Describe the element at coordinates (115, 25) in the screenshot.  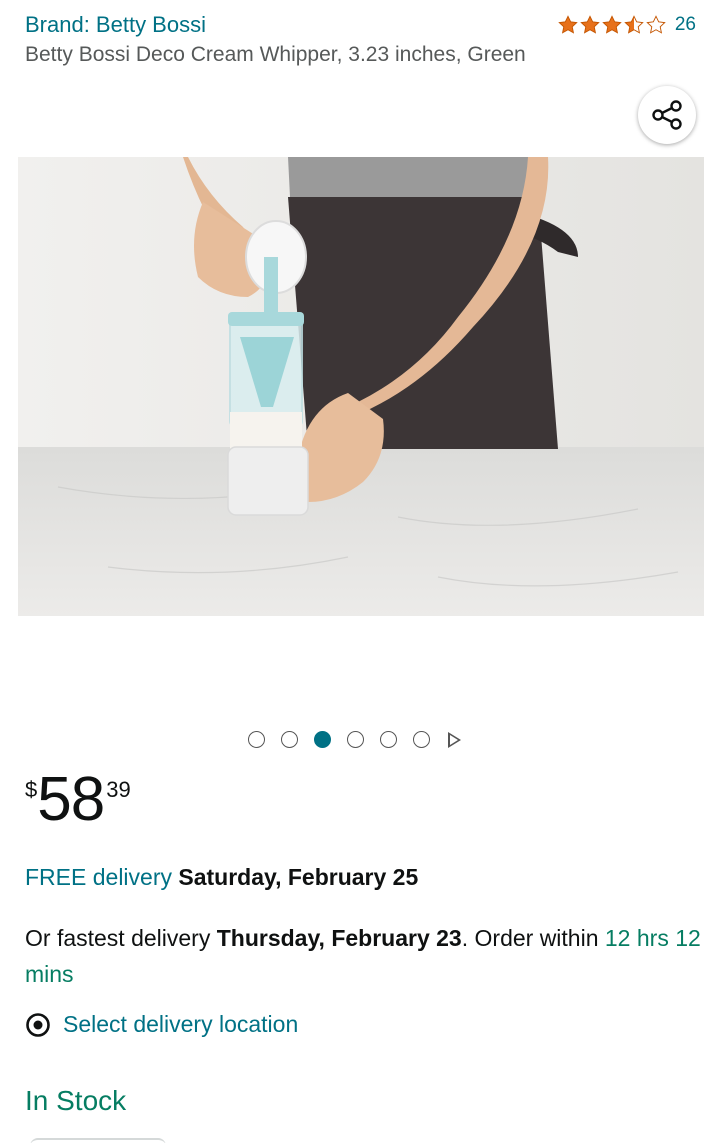
I see `brand-link: Brand: Betty Bossi` at that location.